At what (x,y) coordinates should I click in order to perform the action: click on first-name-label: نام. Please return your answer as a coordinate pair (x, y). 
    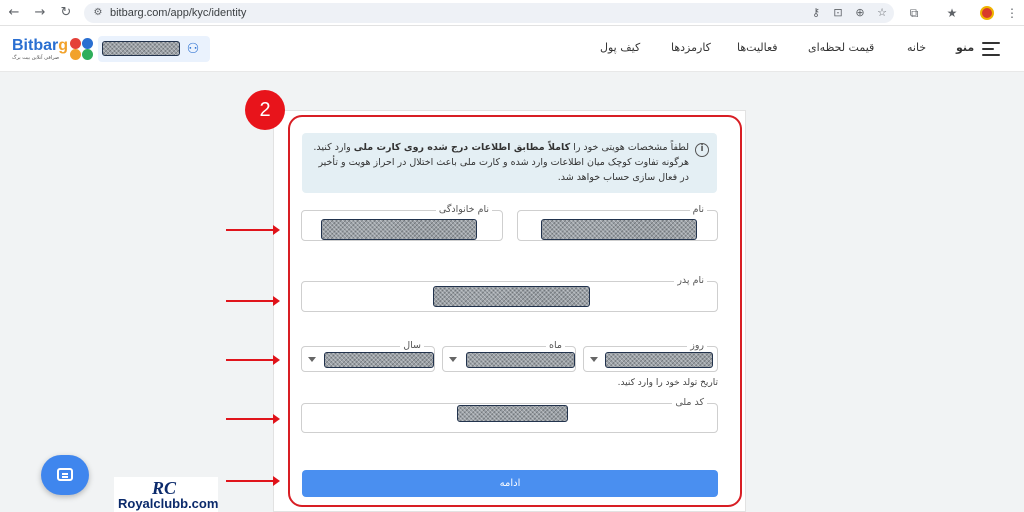
    Looking at the image, I should click on (698, 210).